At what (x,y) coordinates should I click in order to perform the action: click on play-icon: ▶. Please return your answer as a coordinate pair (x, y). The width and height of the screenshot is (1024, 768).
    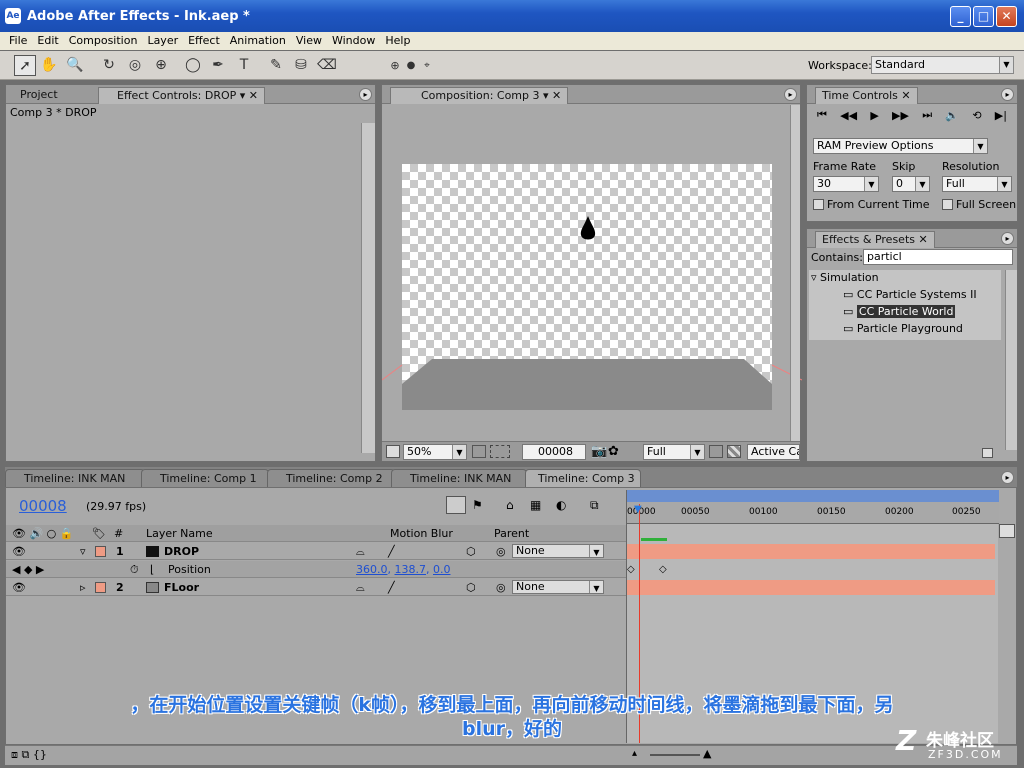
    Looking at the image, I should click on (874, 115).